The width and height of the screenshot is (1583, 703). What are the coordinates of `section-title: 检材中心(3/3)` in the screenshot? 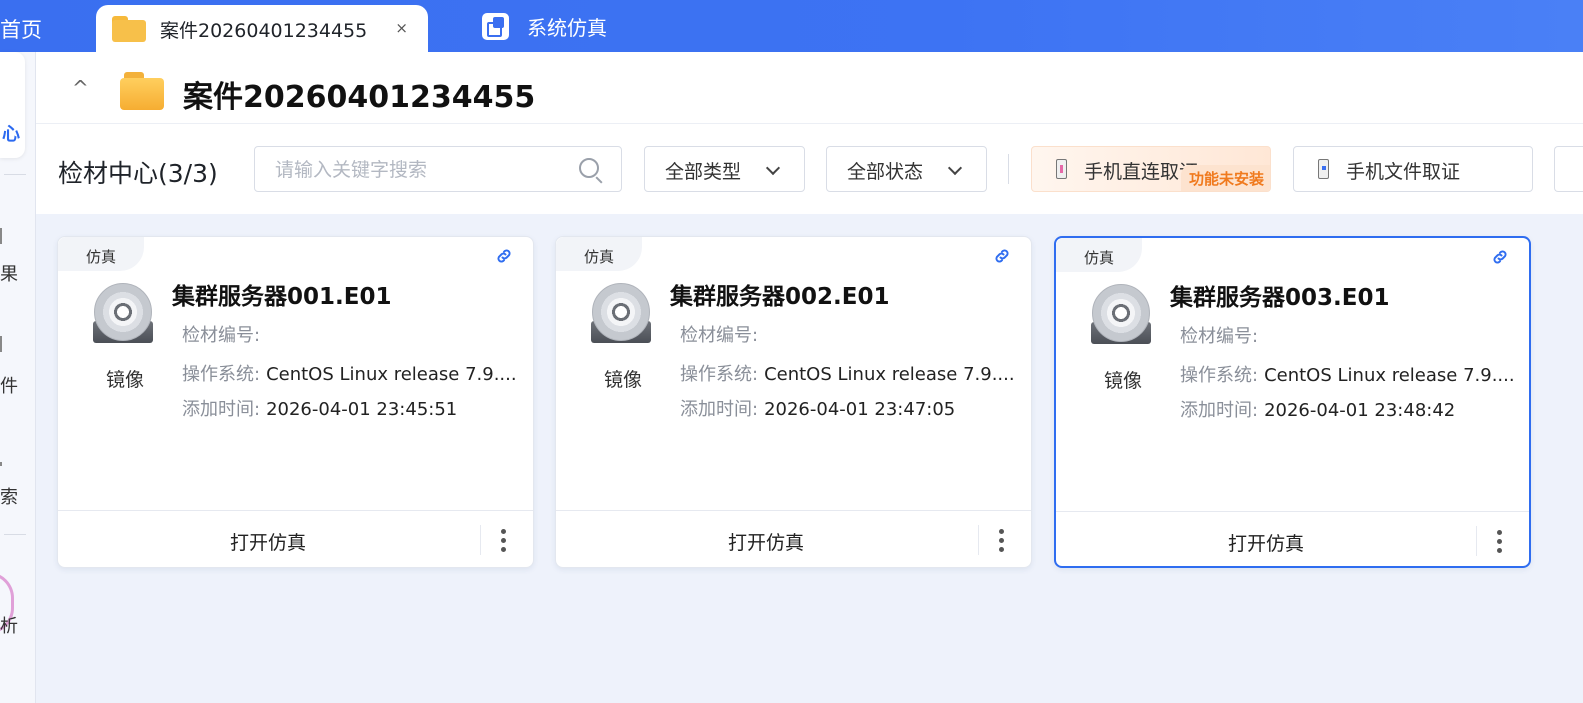 It's located at (138, 173).